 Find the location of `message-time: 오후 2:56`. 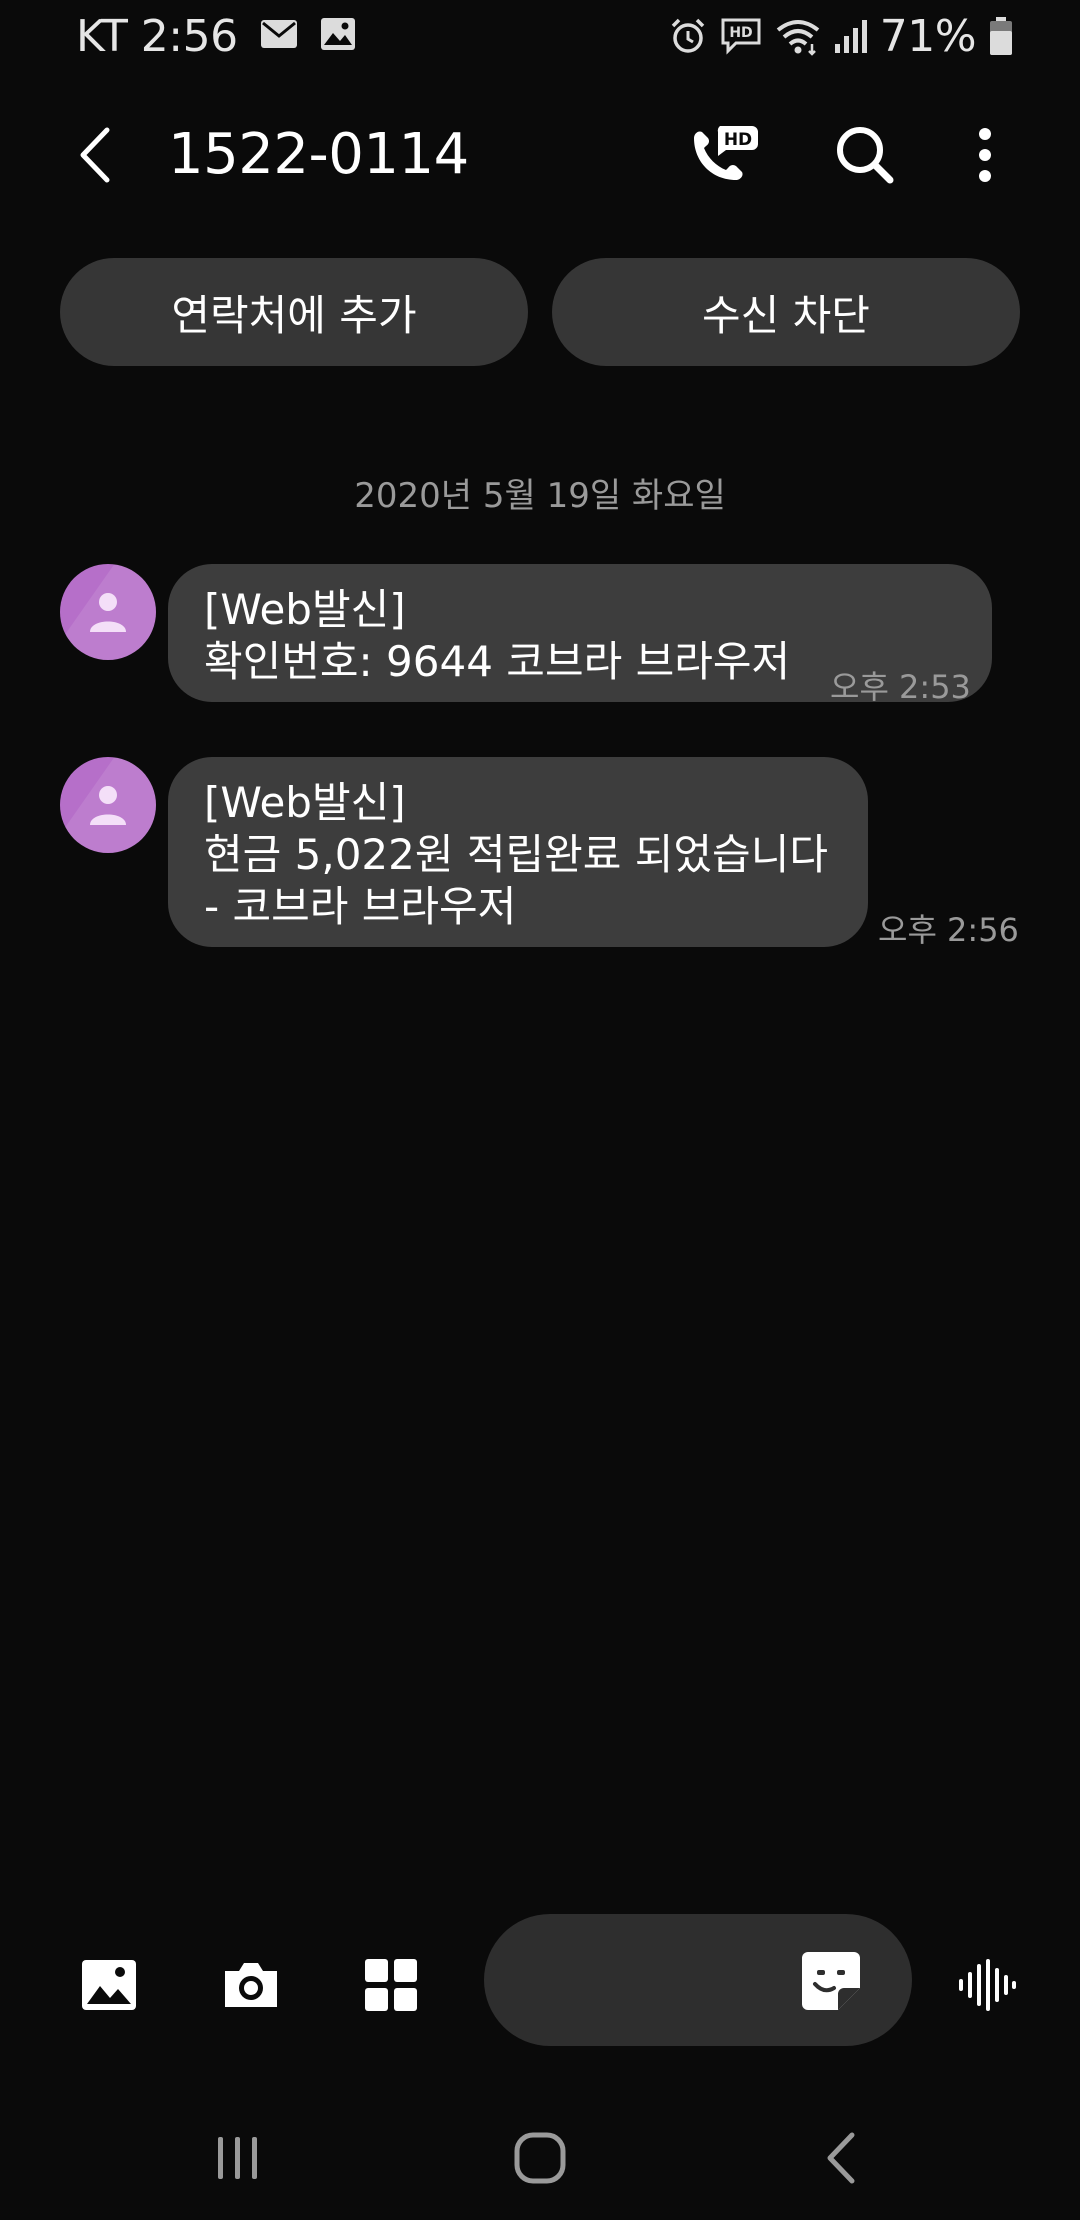

message-time: 오후 2:56 is located at coordinates (948, 930).